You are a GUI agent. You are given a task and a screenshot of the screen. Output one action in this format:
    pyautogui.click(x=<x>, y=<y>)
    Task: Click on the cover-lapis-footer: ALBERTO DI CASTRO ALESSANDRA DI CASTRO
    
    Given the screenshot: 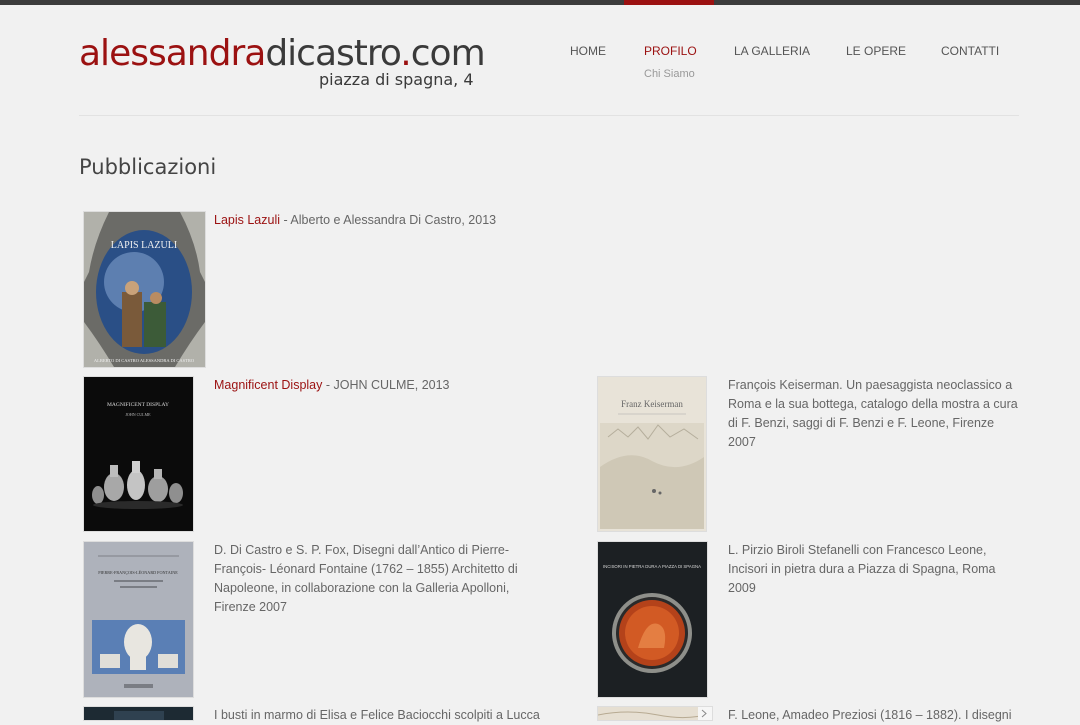 What is the action you would take?
    pyautogui.click(x=144, y=360)
    